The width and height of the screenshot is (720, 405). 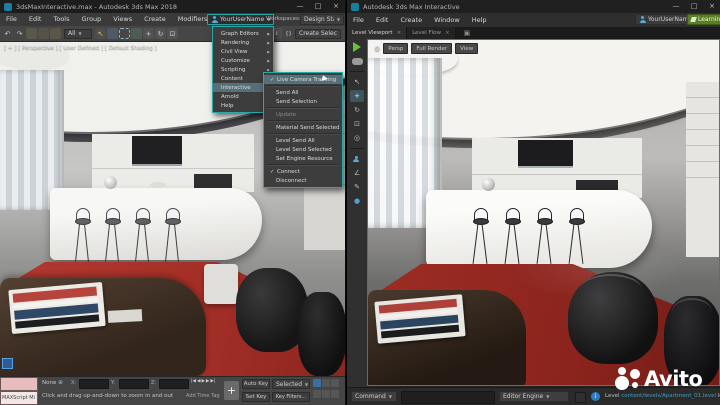 What do you see at coordinates (357, 201) in the screenshot?
I see `paint-tool: ●` at bounding box center [357, 201].